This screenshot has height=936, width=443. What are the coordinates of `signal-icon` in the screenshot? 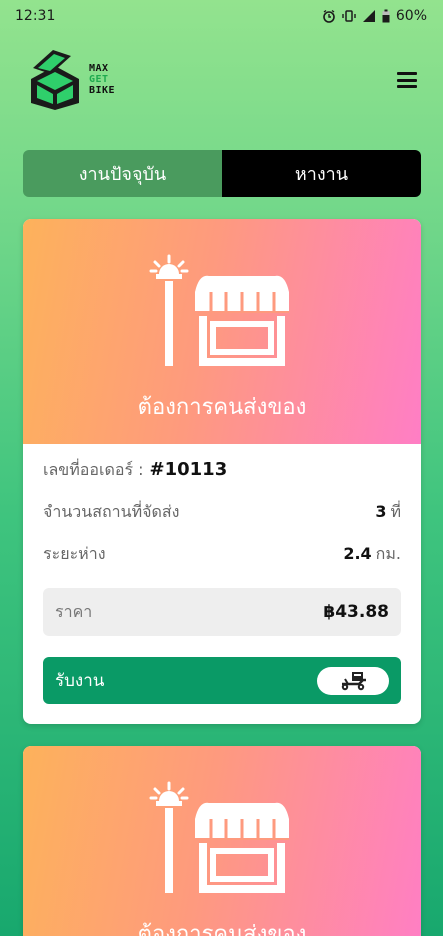 It's located at (368, 16).